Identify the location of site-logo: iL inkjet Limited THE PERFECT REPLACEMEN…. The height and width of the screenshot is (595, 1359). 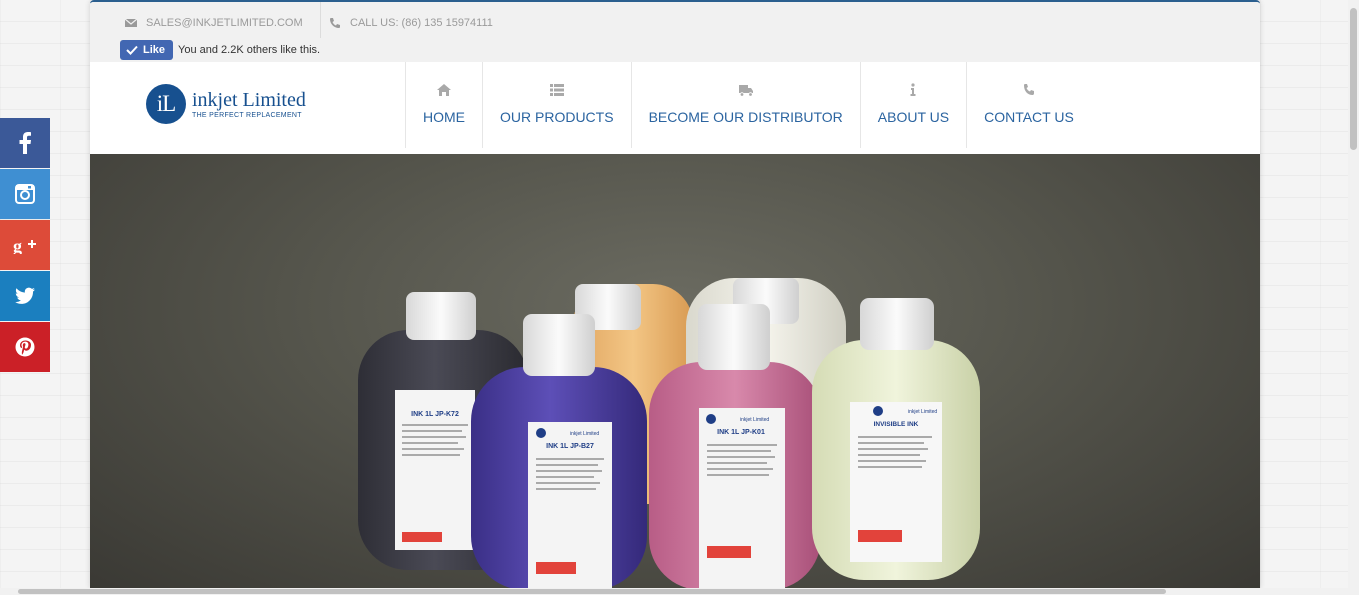
(226, 104).